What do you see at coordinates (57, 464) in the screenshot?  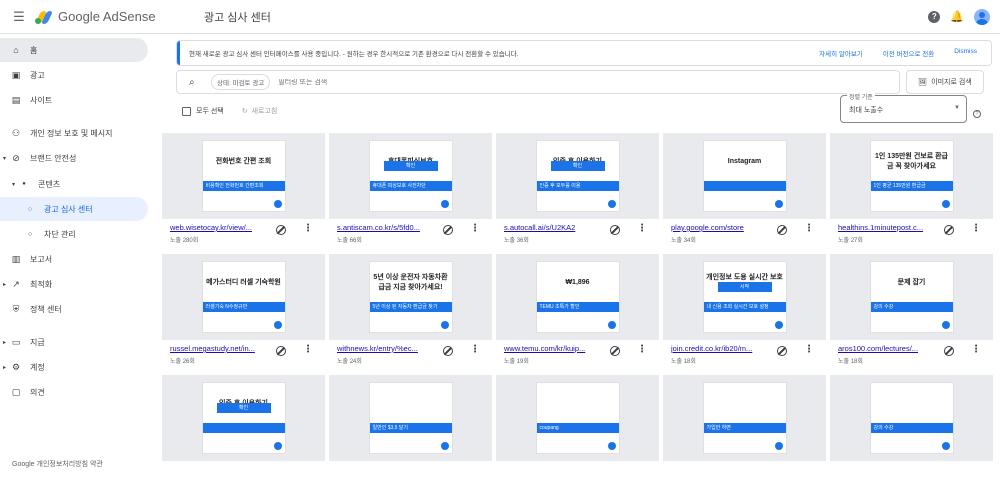 I see `sidebar-footer: Google 개인정보처리방침 약관` at bounding box center [57, 464].